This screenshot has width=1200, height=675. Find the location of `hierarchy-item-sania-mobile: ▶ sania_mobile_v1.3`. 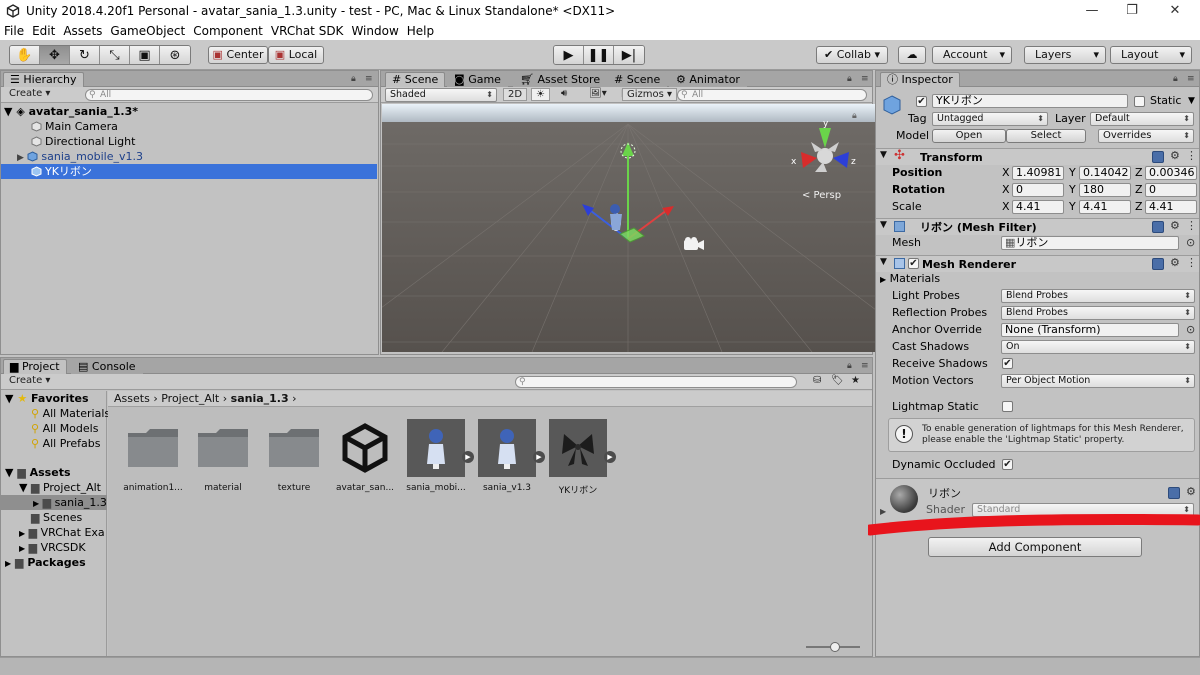

hierarchy-item-sania-mobile: ▶ sania_mobile_v1.3 is located at coordinates (189, 156).